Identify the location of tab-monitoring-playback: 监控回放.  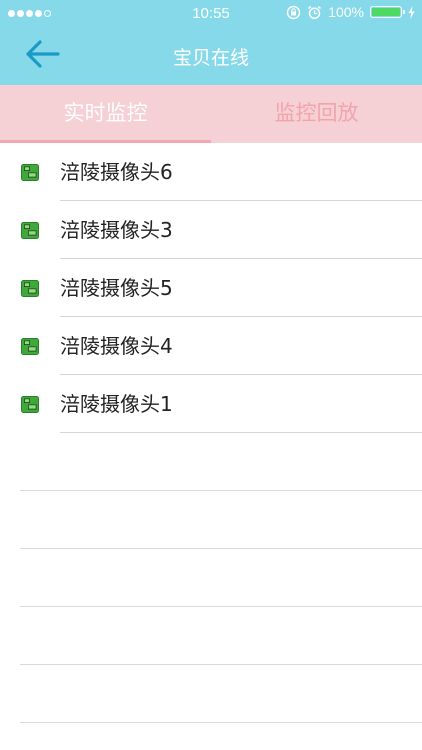
(316, 114).